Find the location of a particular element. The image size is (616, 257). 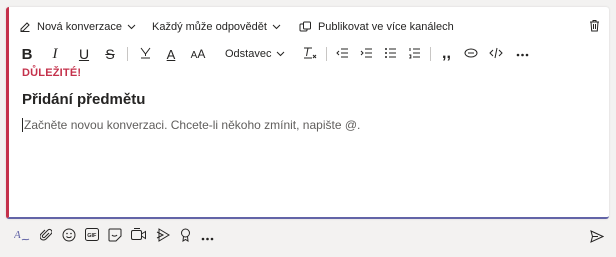

gif-button: GIF is located at coordinates (92, 237).